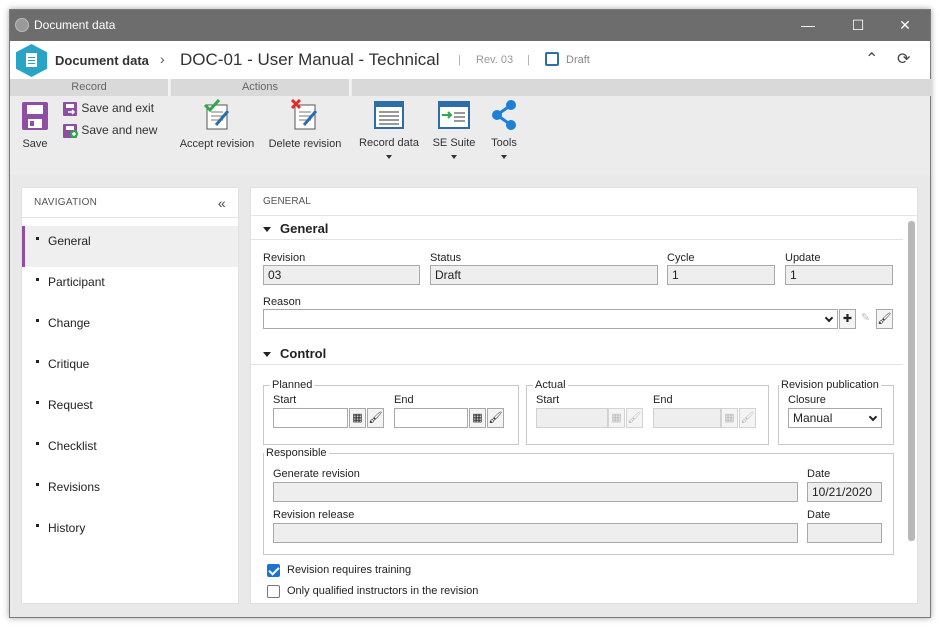 The width and height of the screenshot is (939, 626). Describe the element at coordinates (535, 533) in the screenshot. I see `revision-release-field` at that location.